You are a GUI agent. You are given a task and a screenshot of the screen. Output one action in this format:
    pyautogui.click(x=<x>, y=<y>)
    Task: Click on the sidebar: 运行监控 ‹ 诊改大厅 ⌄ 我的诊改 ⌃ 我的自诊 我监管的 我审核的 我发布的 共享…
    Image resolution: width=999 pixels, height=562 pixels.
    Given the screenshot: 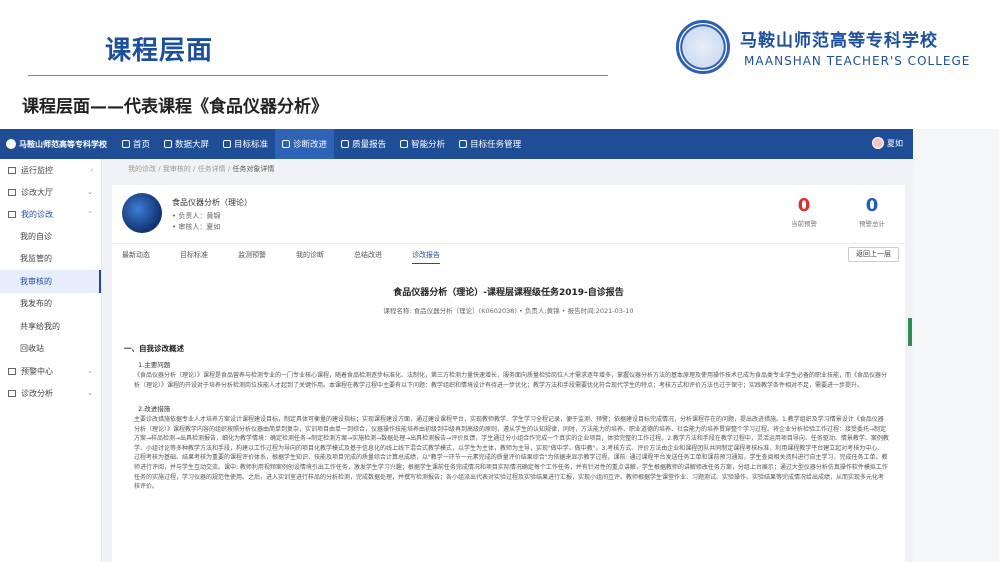 What is the action you would take?
    pyautogui.click(x=51, y=360)
    